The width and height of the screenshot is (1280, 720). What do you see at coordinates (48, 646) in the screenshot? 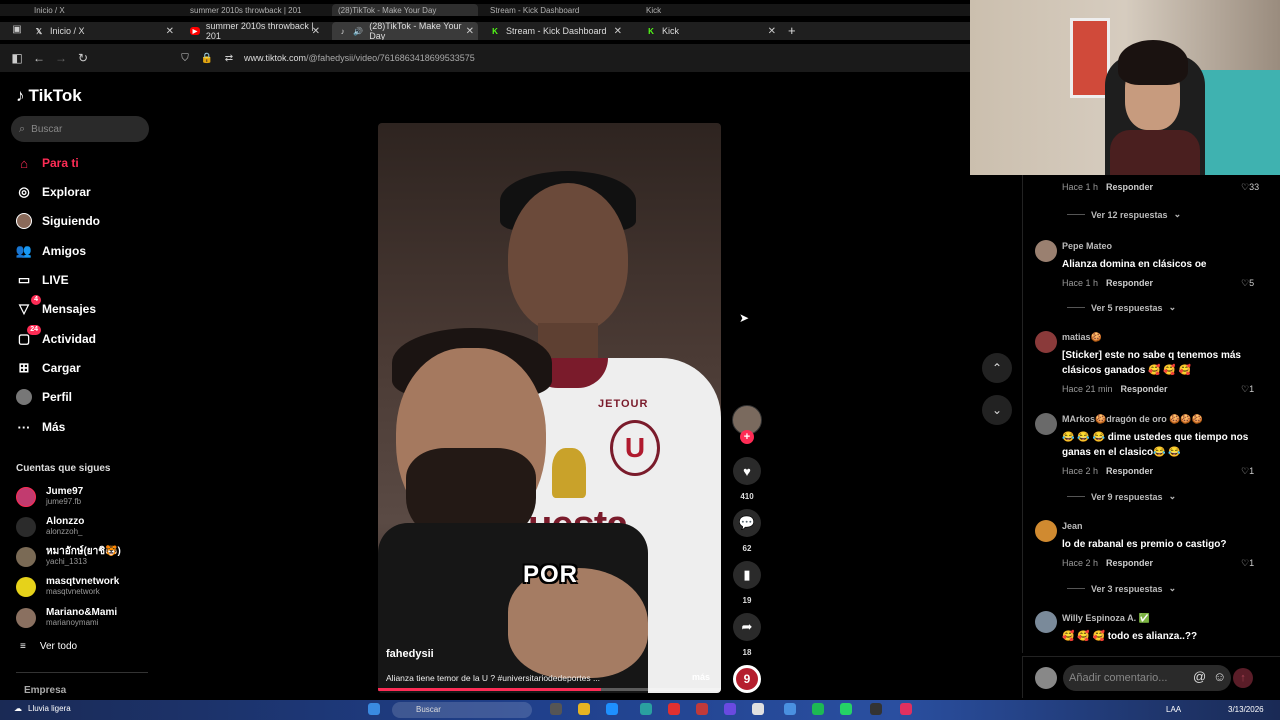
I see `see-all-following: ≡ Ver todo` at bounding box center [48, 646].